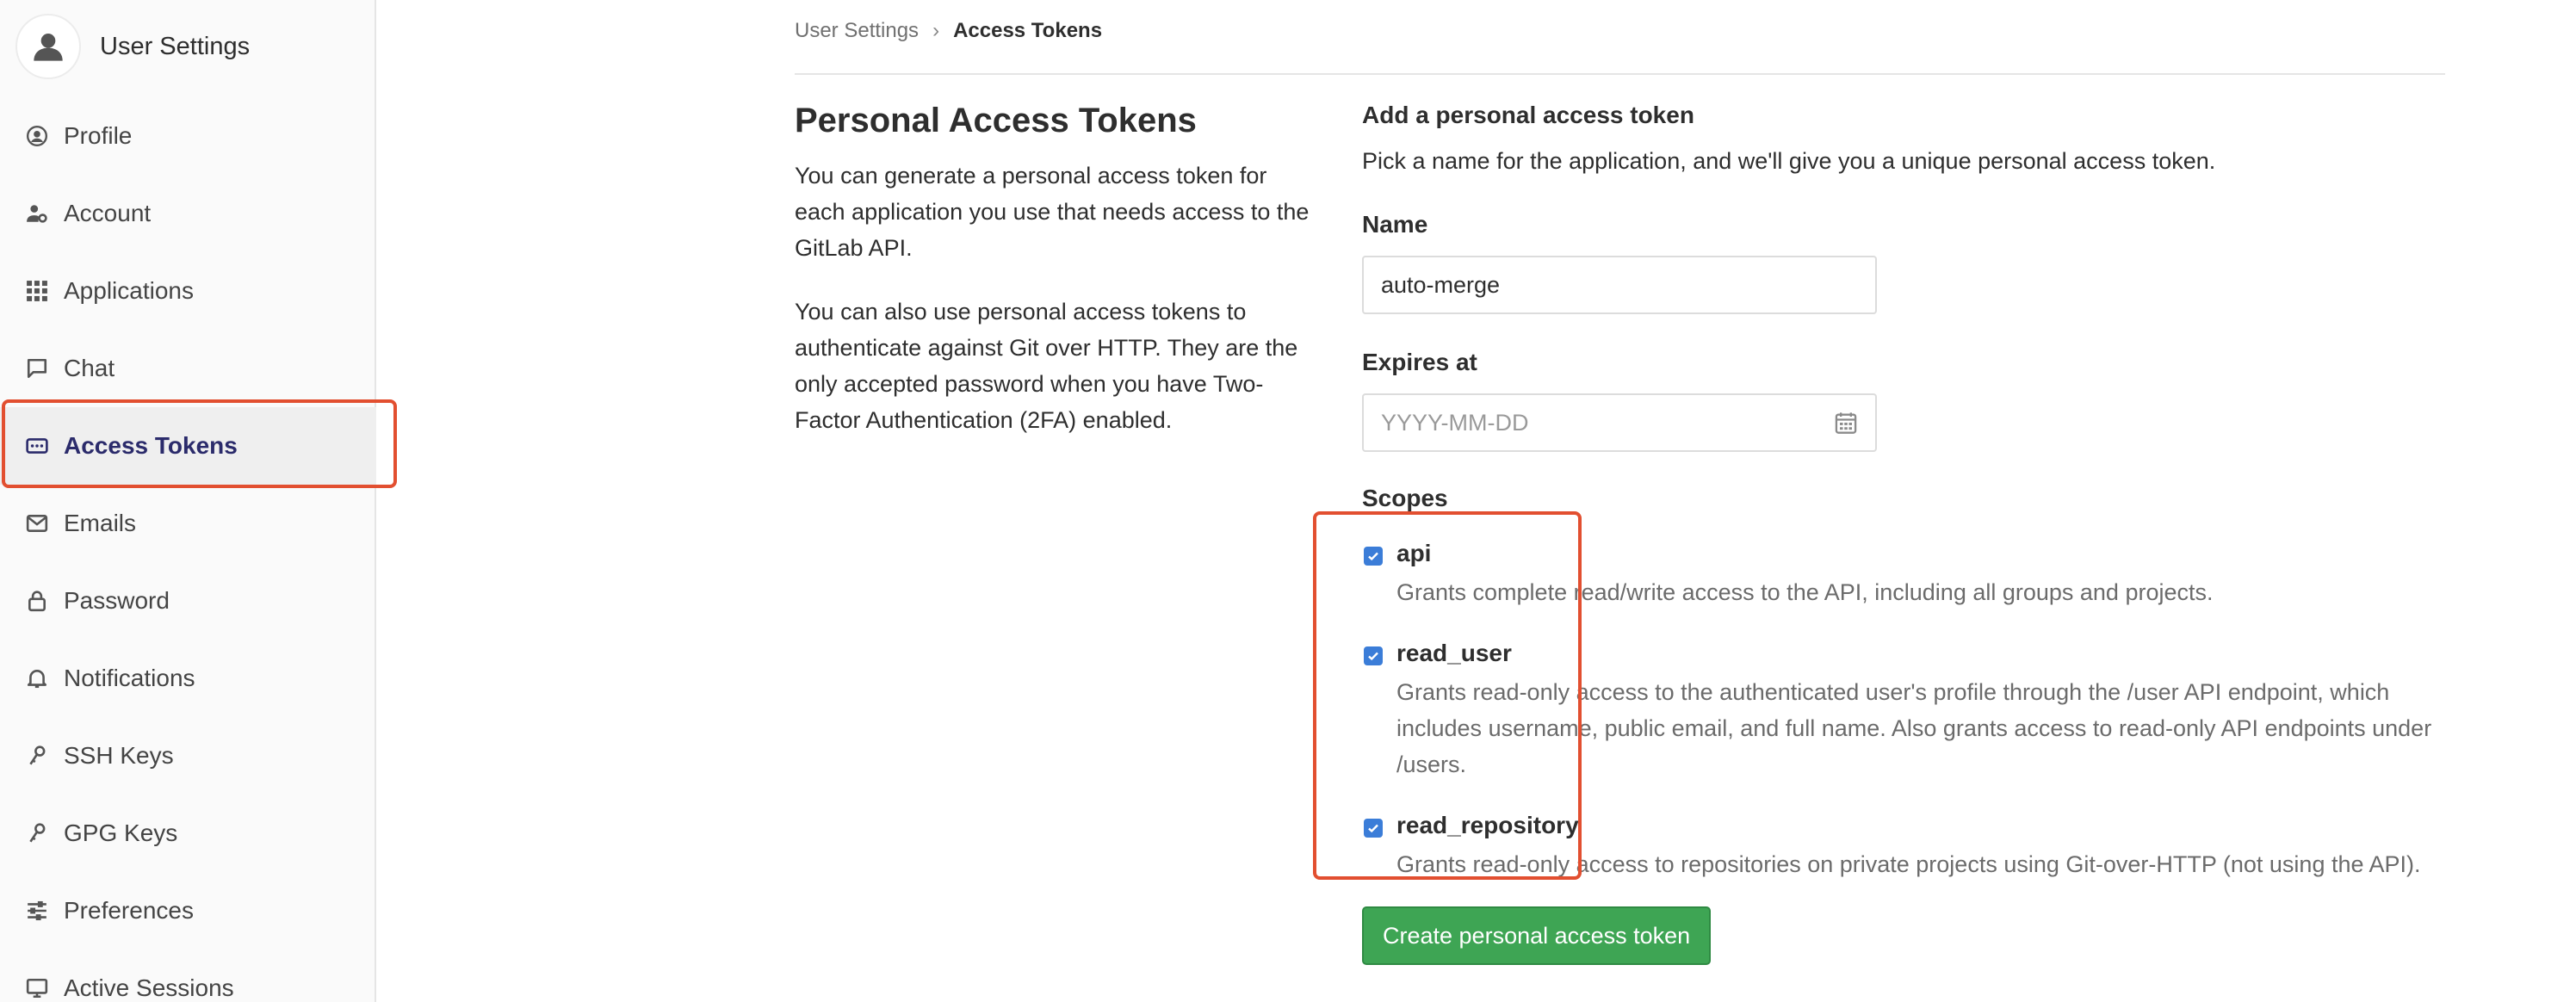 This screenshot has width=2576, height=1002. I want to click on sidebar-item-label: Active Sessions, so click(149, 988).